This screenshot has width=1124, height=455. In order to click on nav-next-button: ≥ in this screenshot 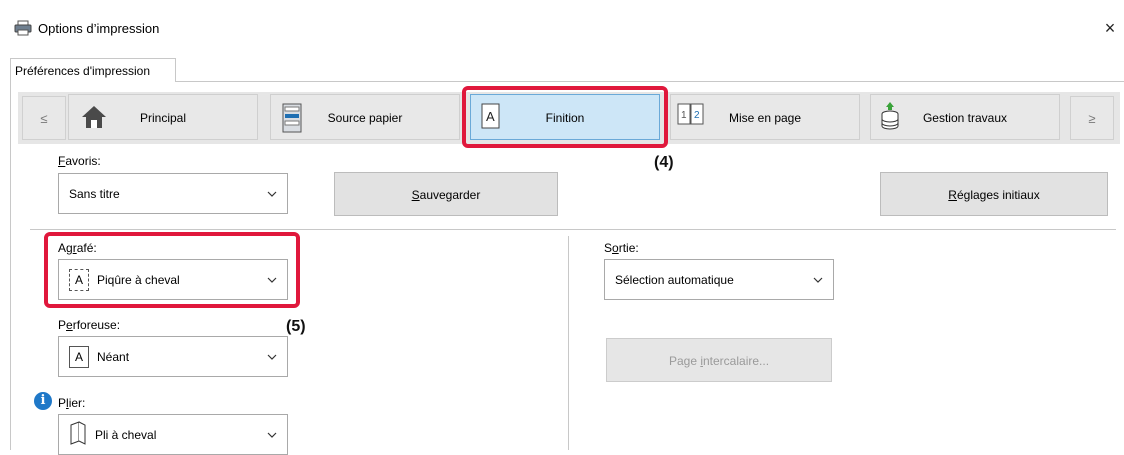, I will do `click(1092, 118)`.